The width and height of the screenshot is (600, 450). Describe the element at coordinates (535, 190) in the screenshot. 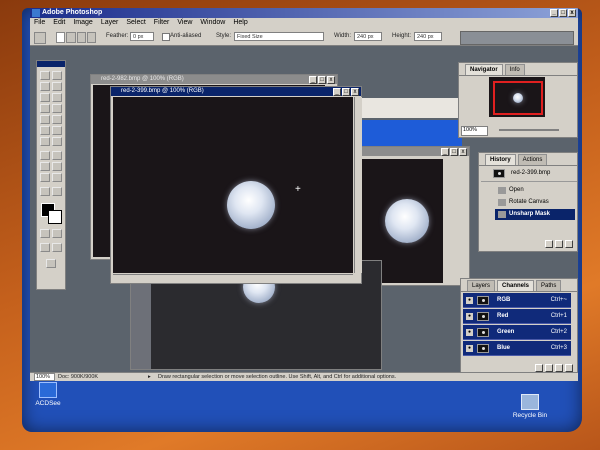

I see `history-item-open: Open` at that location.